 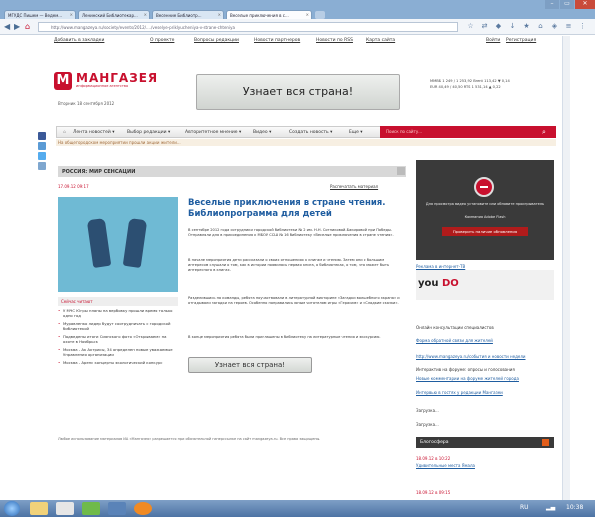 I want to click on browser-tab-active: Веселые приключения в с... ×, so click(x=269, y=14).